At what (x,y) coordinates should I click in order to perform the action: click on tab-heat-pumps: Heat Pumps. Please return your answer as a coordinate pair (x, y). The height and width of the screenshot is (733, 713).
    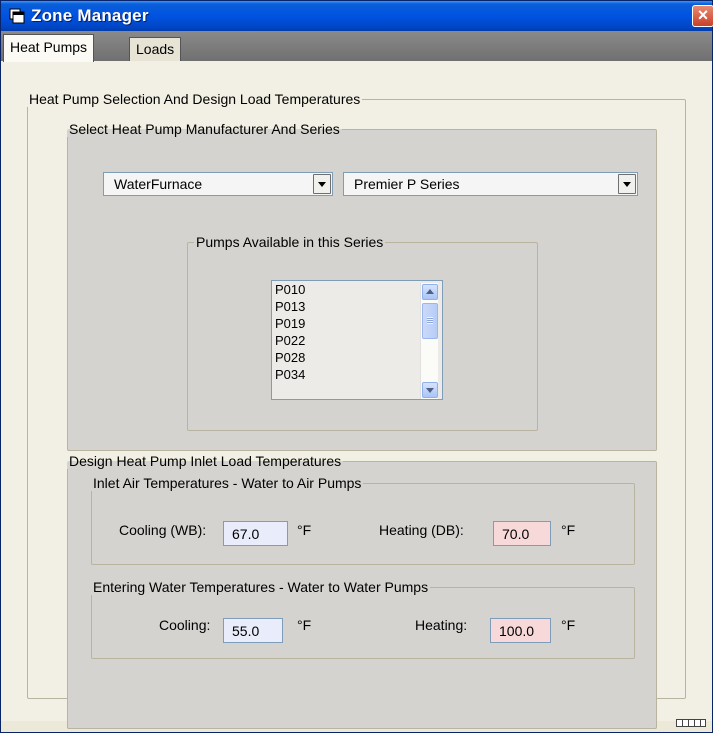
    Looking at the image, I should click on (49, 48).